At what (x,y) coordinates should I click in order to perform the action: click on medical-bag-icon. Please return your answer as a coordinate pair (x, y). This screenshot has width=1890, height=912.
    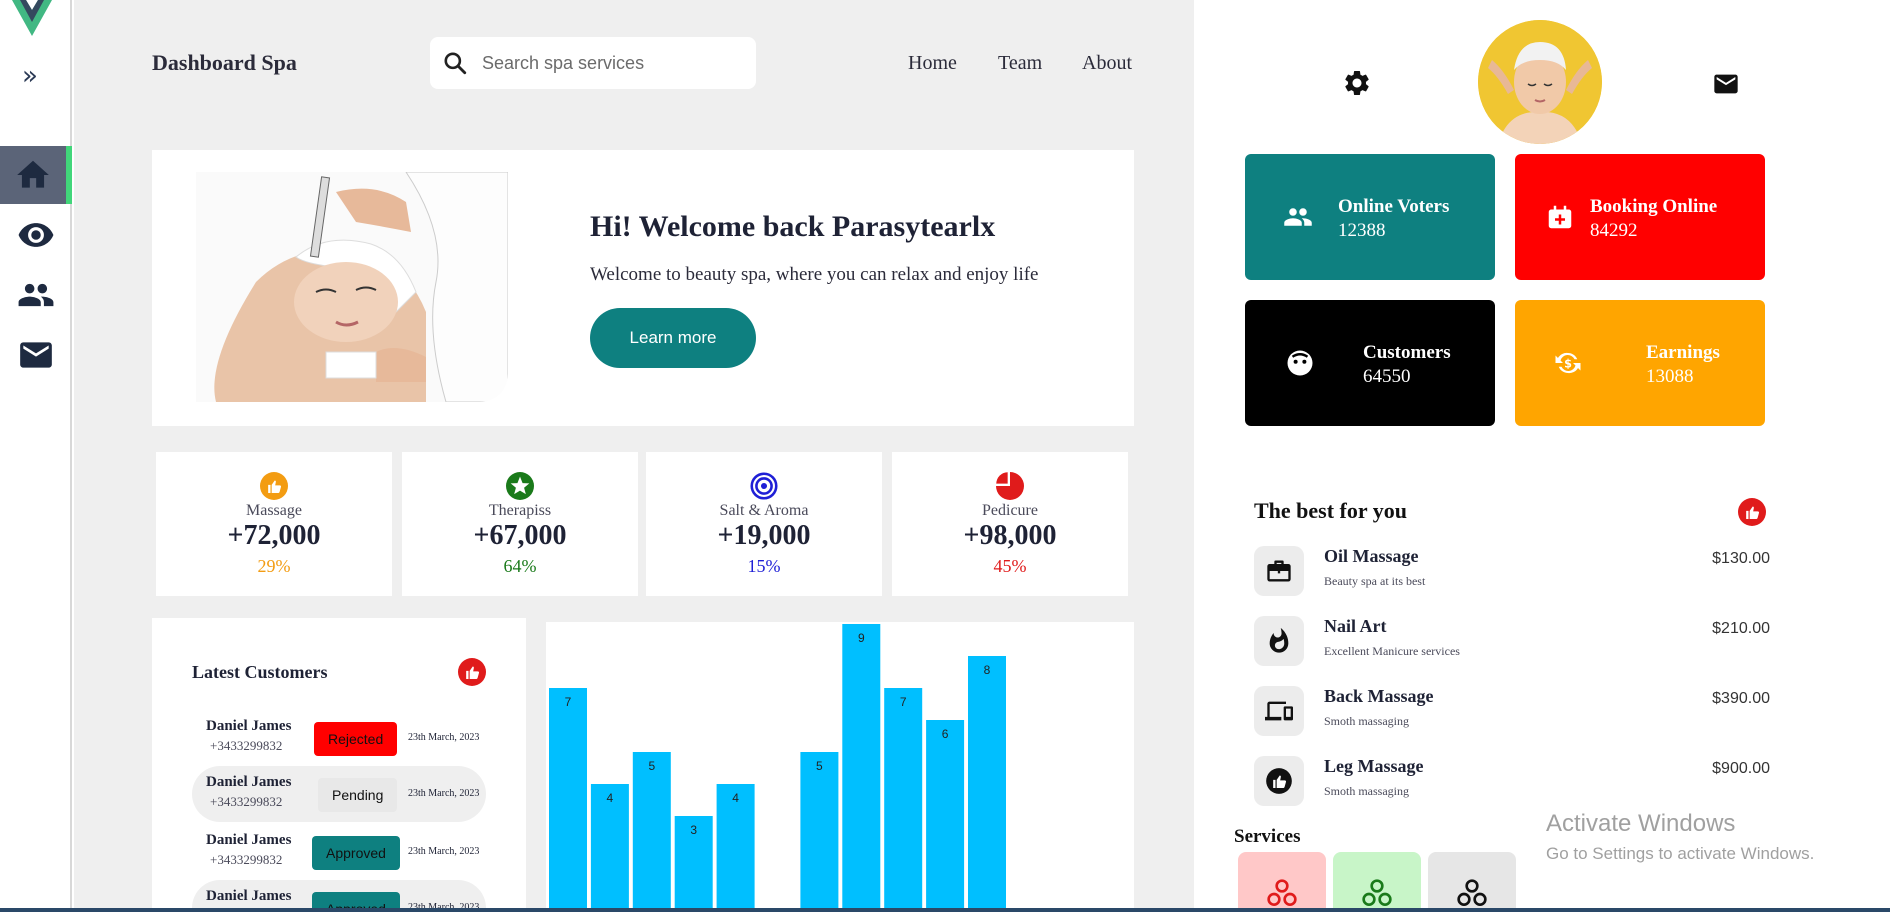
    Looking at the image, I should click on (1560, 217).